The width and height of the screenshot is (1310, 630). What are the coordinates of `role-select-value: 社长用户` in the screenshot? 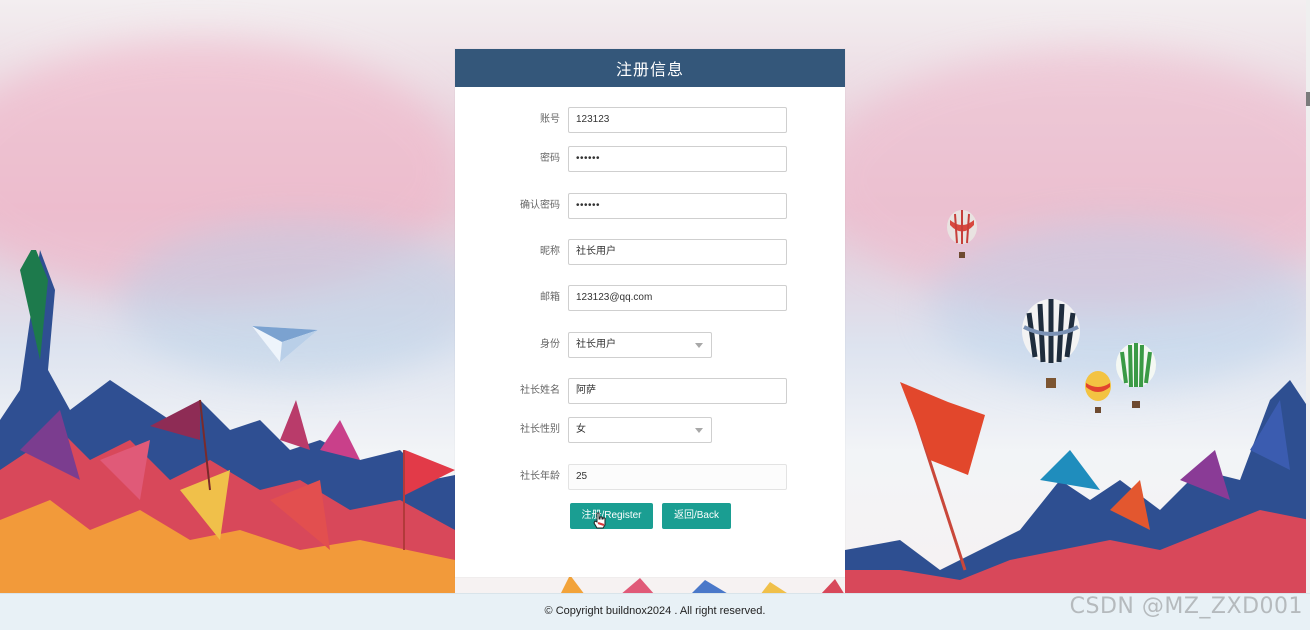 It's located at (596, 344).